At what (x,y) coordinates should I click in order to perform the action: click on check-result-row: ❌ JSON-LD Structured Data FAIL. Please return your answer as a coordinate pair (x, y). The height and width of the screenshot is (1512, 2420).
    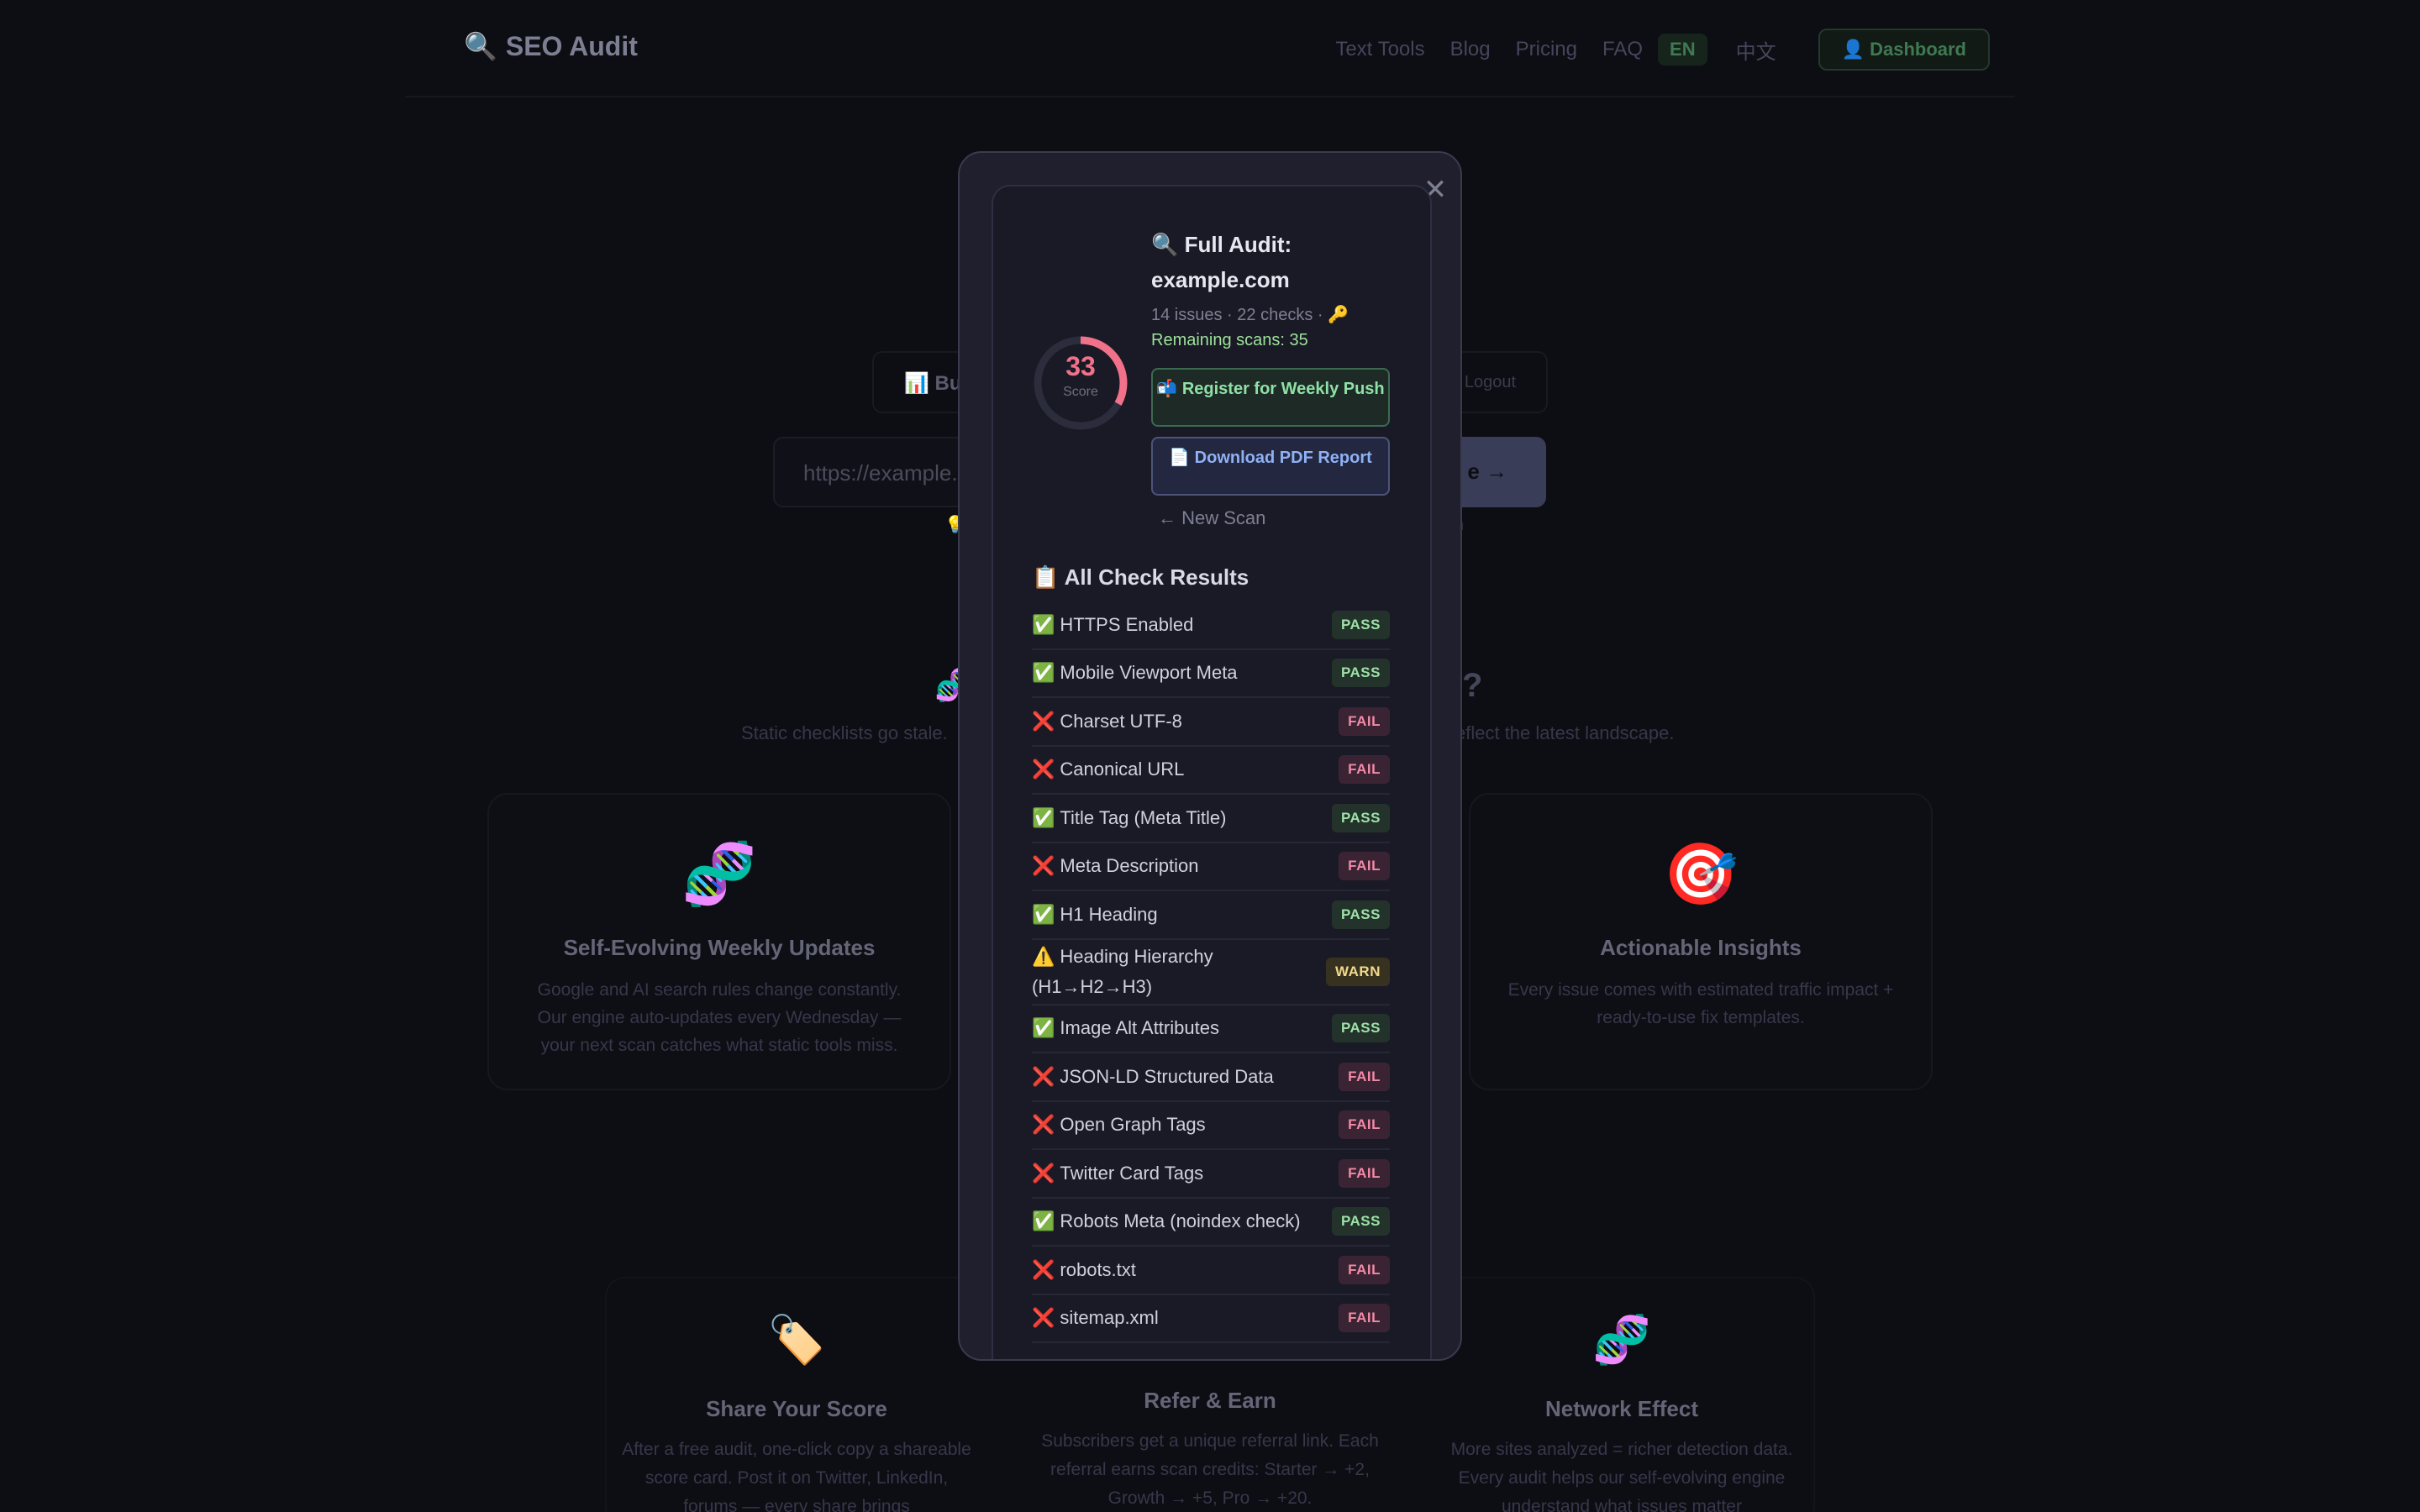
    Looking at the image, I should click on (1211, 1077).